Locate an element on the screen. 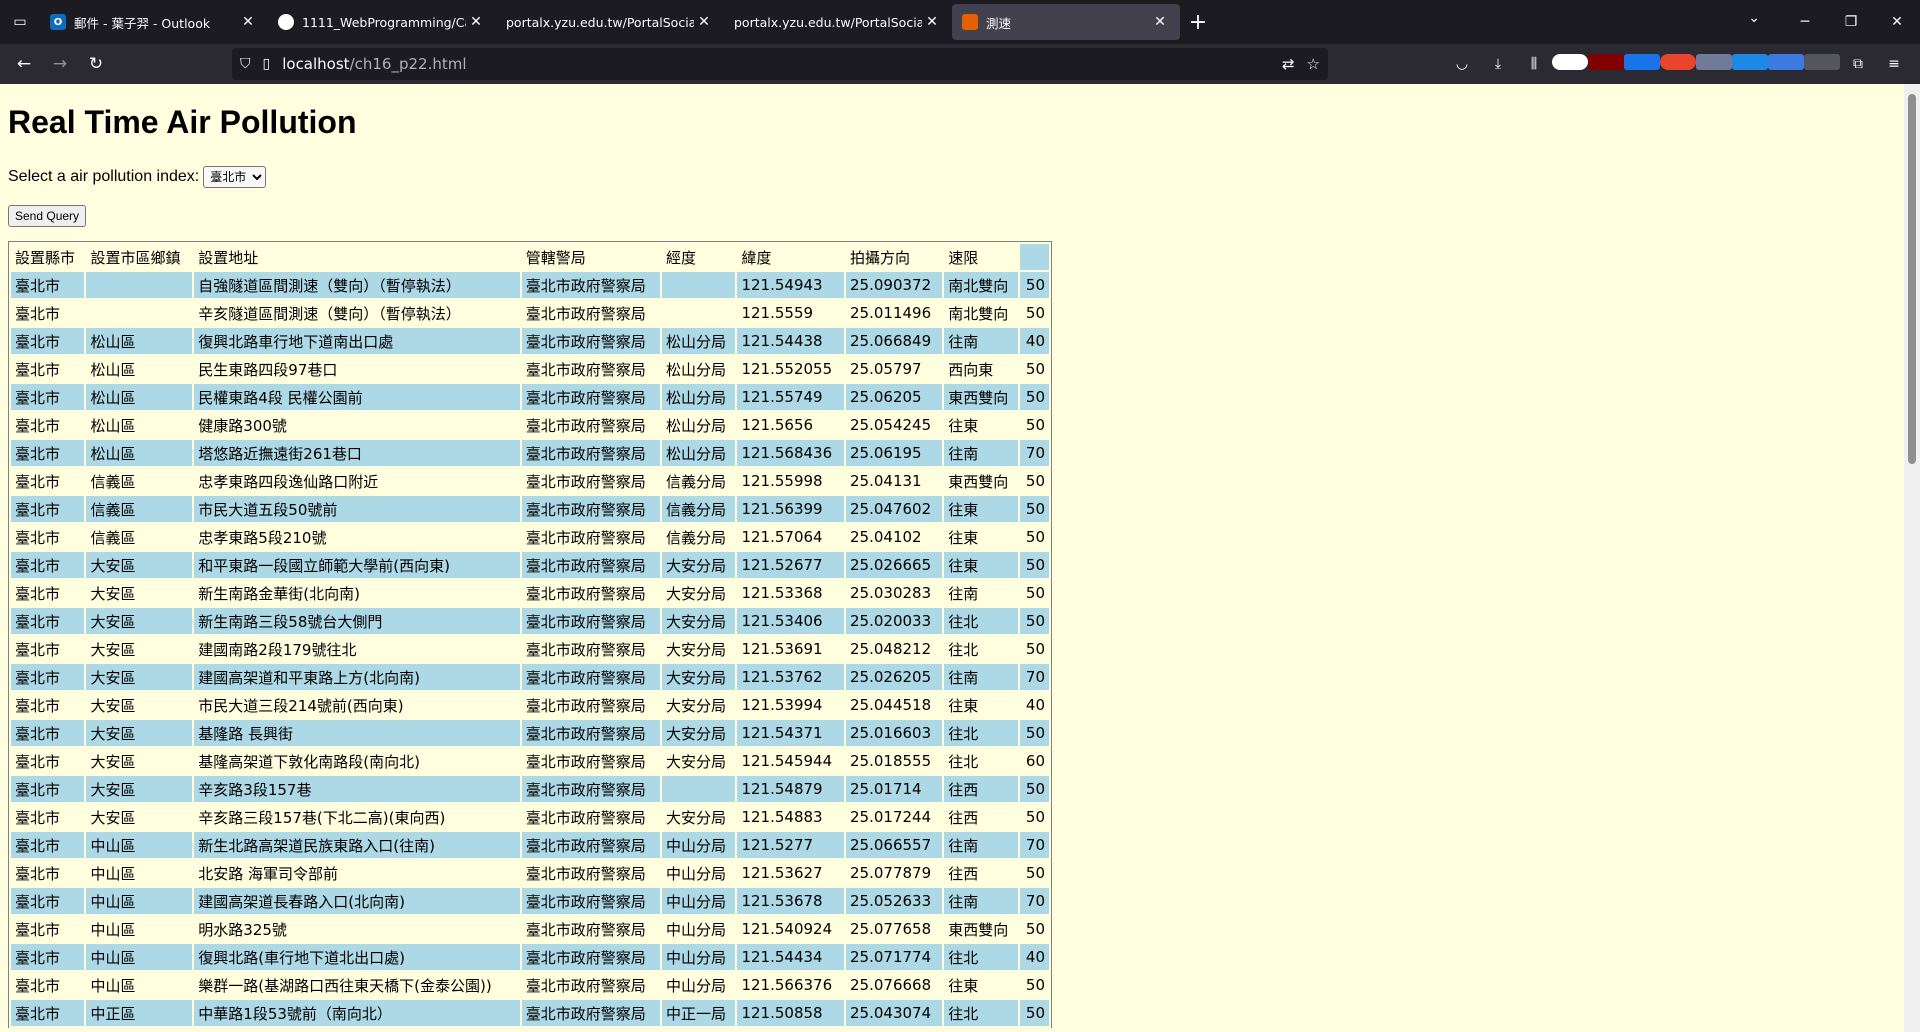 Image resolution: width=1920 pixels, height=1032 pixels. table-cell: 大安區 is located at coordinates (139, 649).